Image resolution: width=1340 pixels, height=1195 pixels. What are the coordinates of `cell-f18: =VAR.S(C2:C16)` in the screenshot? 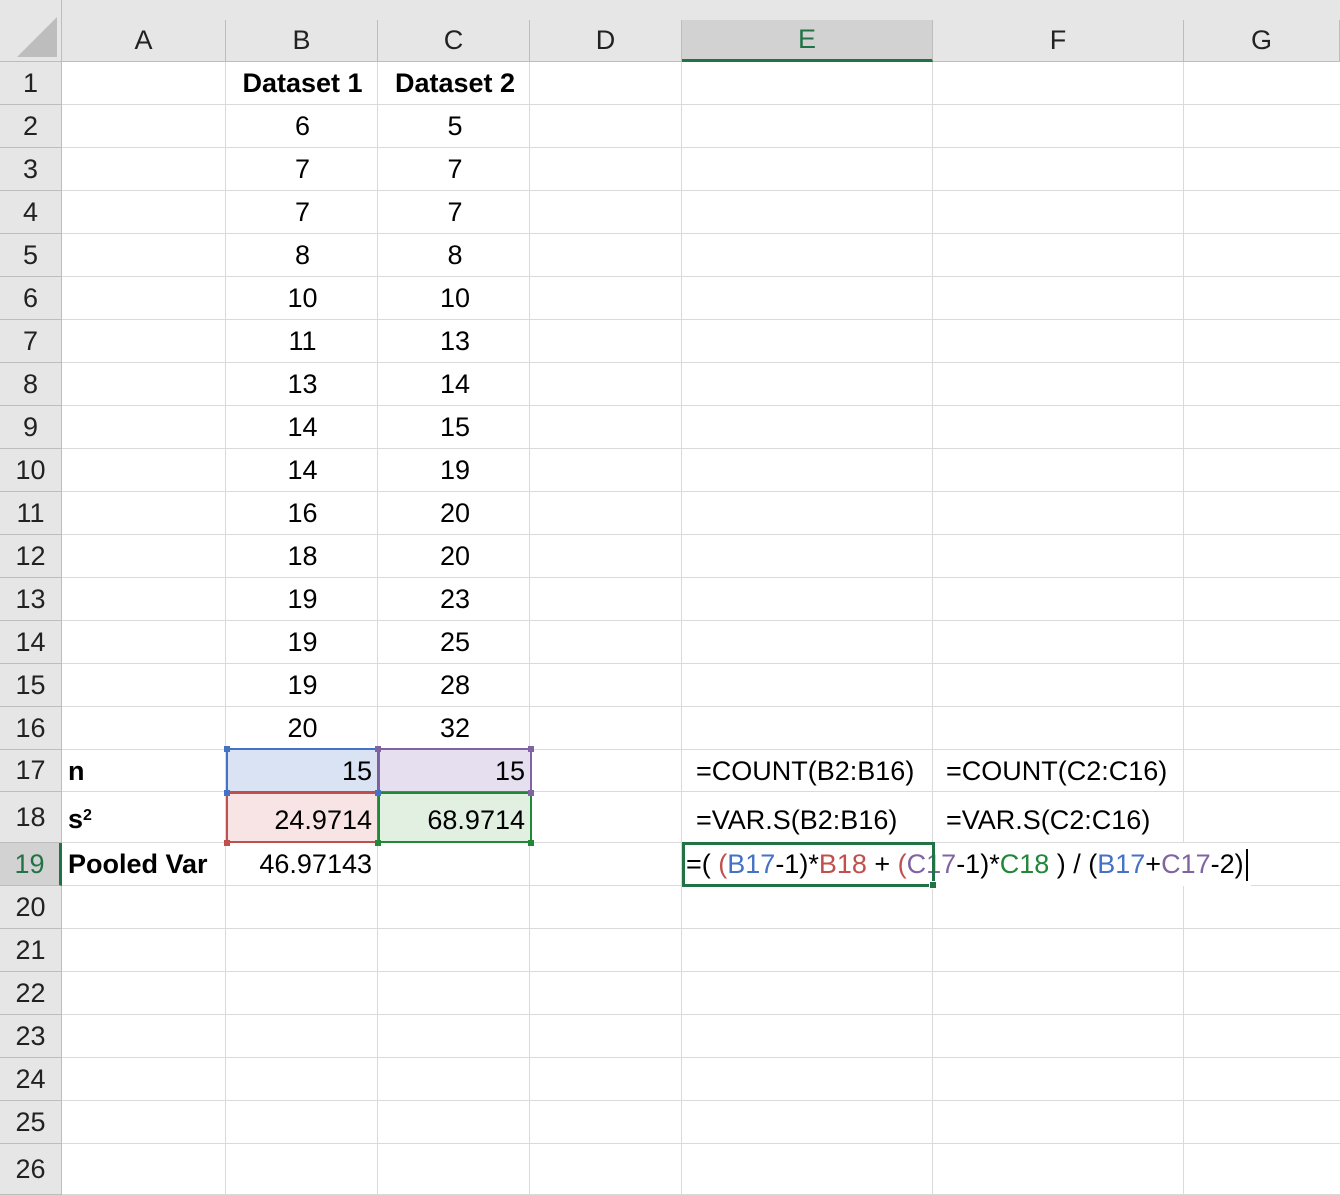 It's located at (1065, 820).